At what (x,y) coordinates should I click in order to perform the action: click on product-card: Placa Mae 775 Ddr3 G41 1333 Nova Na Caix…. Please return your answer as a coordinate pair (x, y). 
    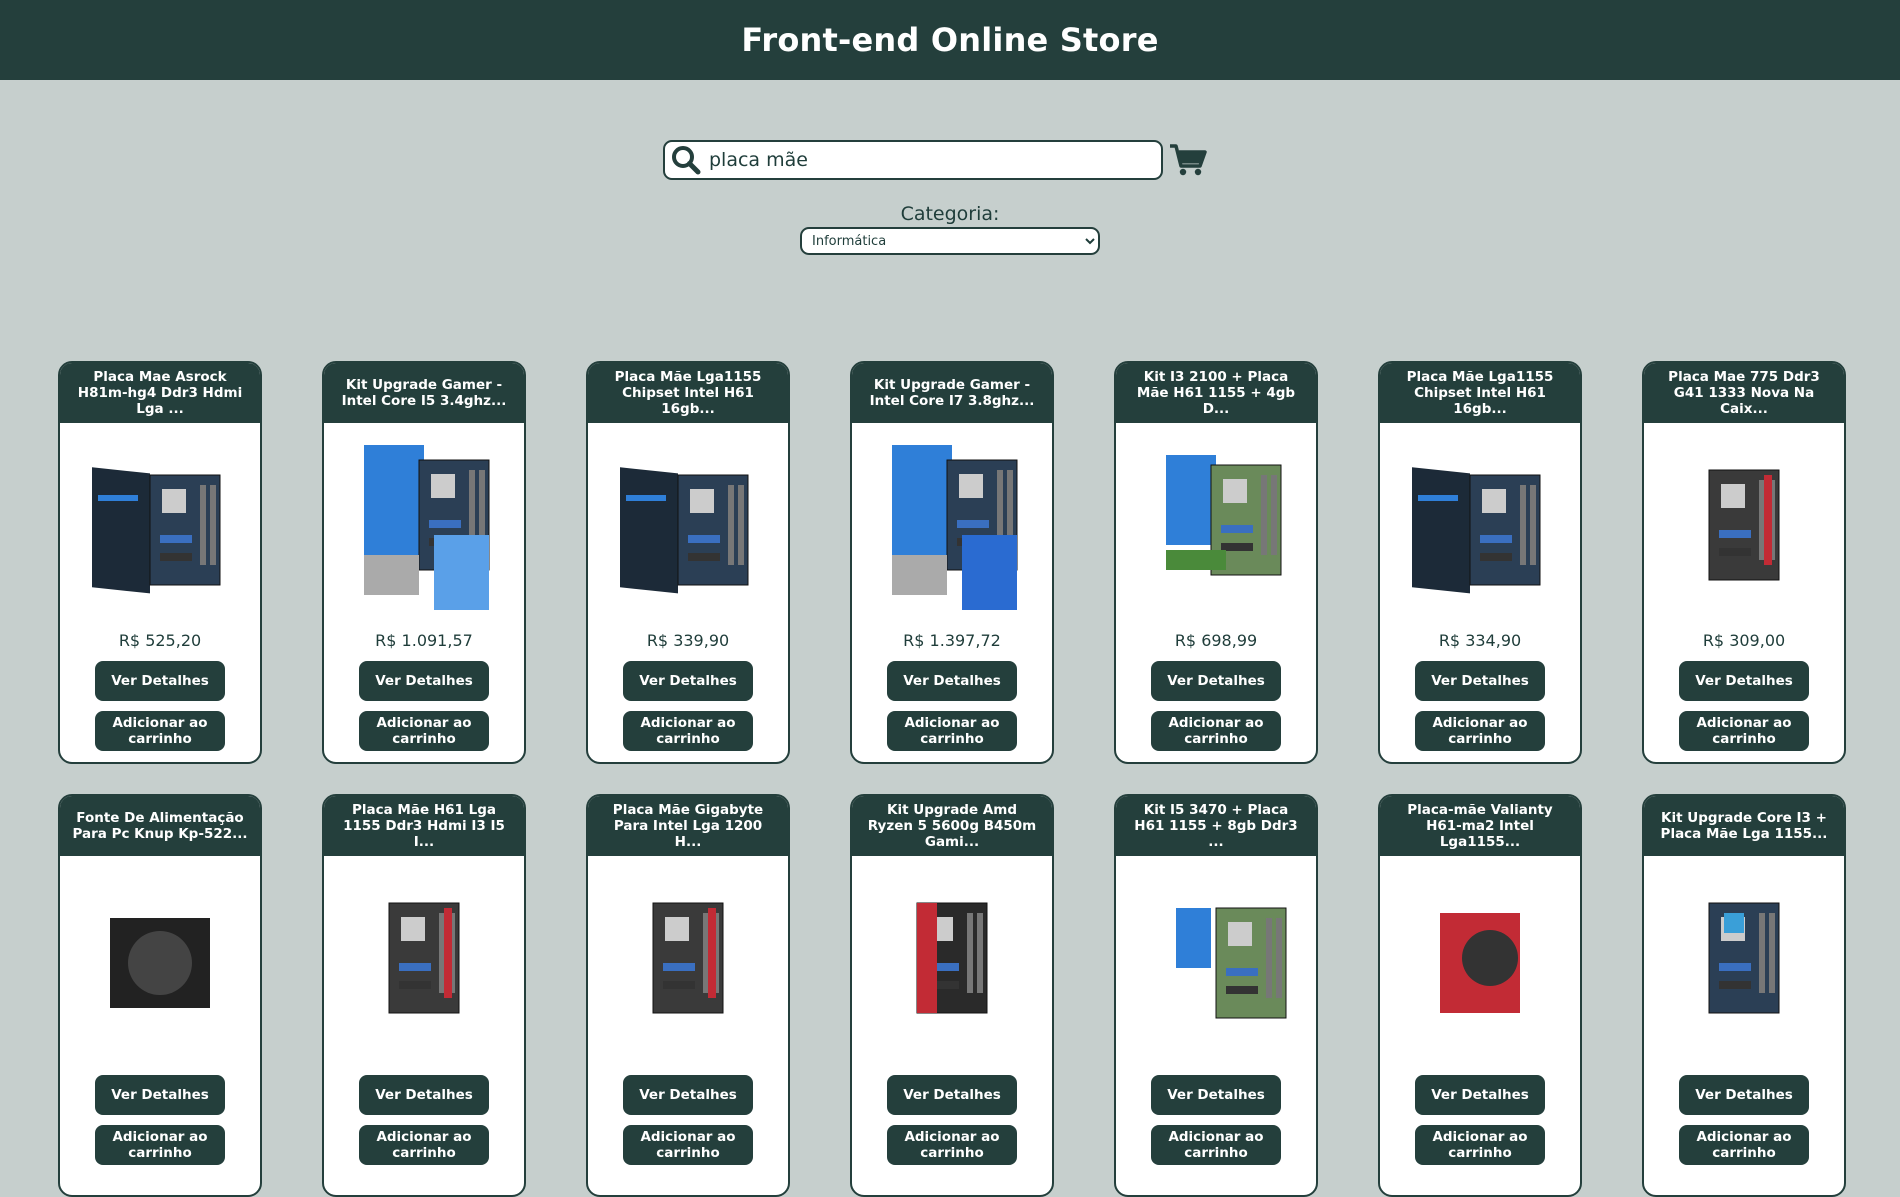
    Looking at the image, I should click on (1744, 562).